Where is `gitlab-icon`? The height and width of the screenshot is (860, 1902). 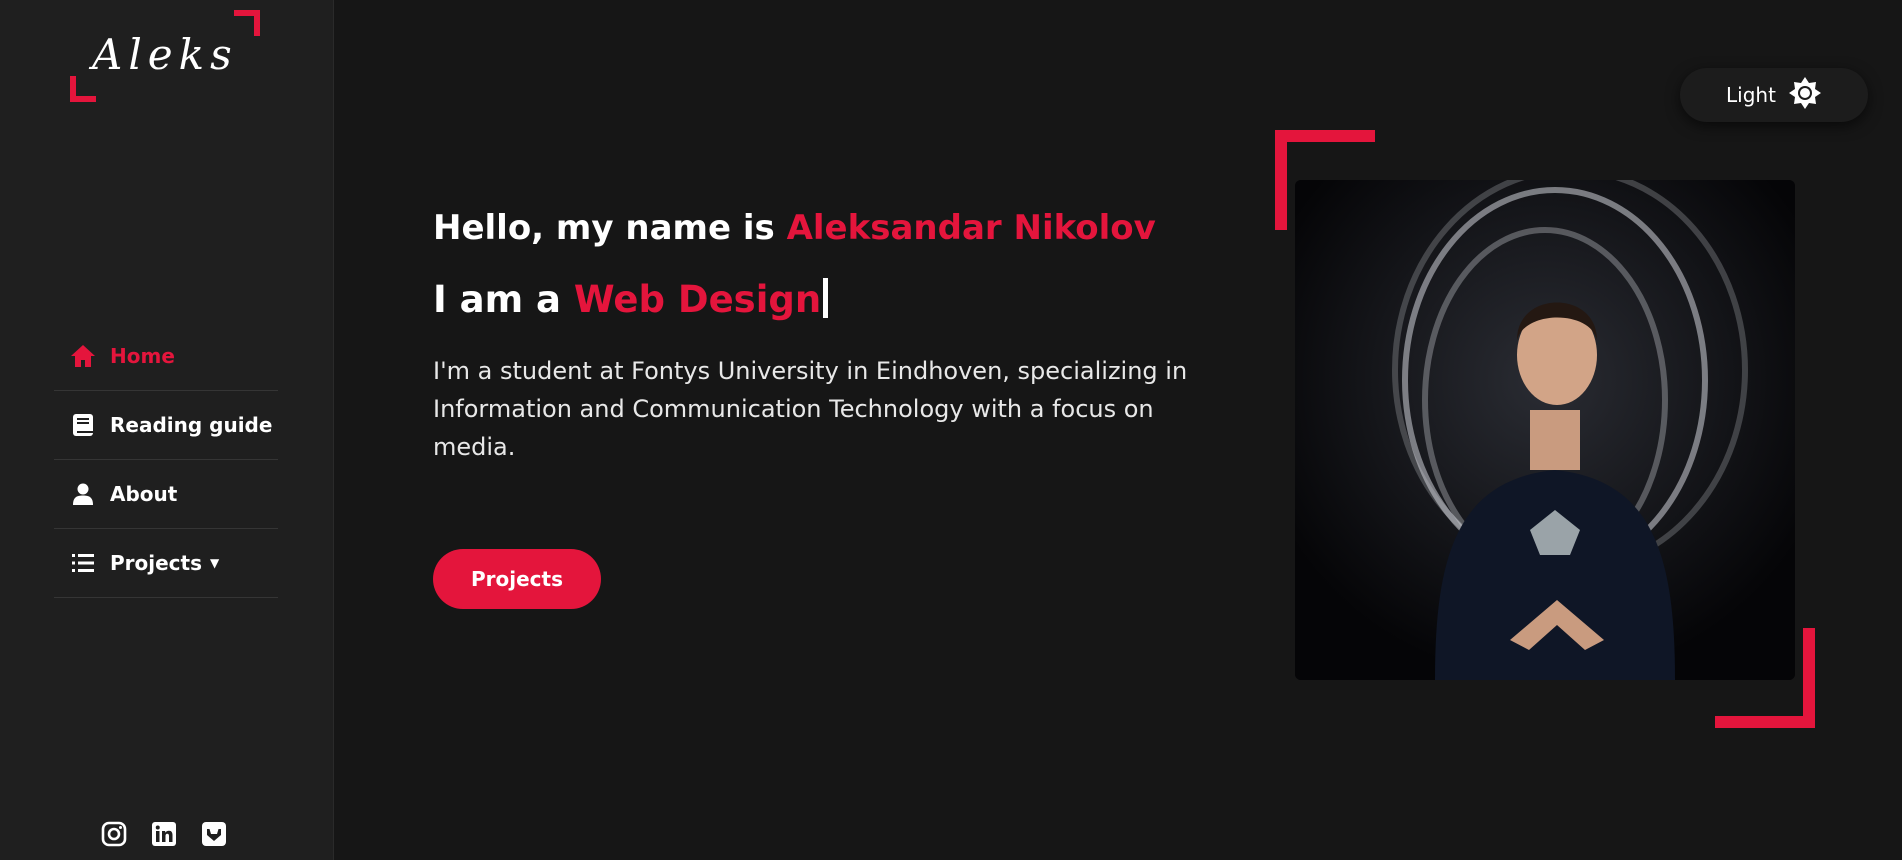 gitlab-icon is located at coordinates (214, 834).